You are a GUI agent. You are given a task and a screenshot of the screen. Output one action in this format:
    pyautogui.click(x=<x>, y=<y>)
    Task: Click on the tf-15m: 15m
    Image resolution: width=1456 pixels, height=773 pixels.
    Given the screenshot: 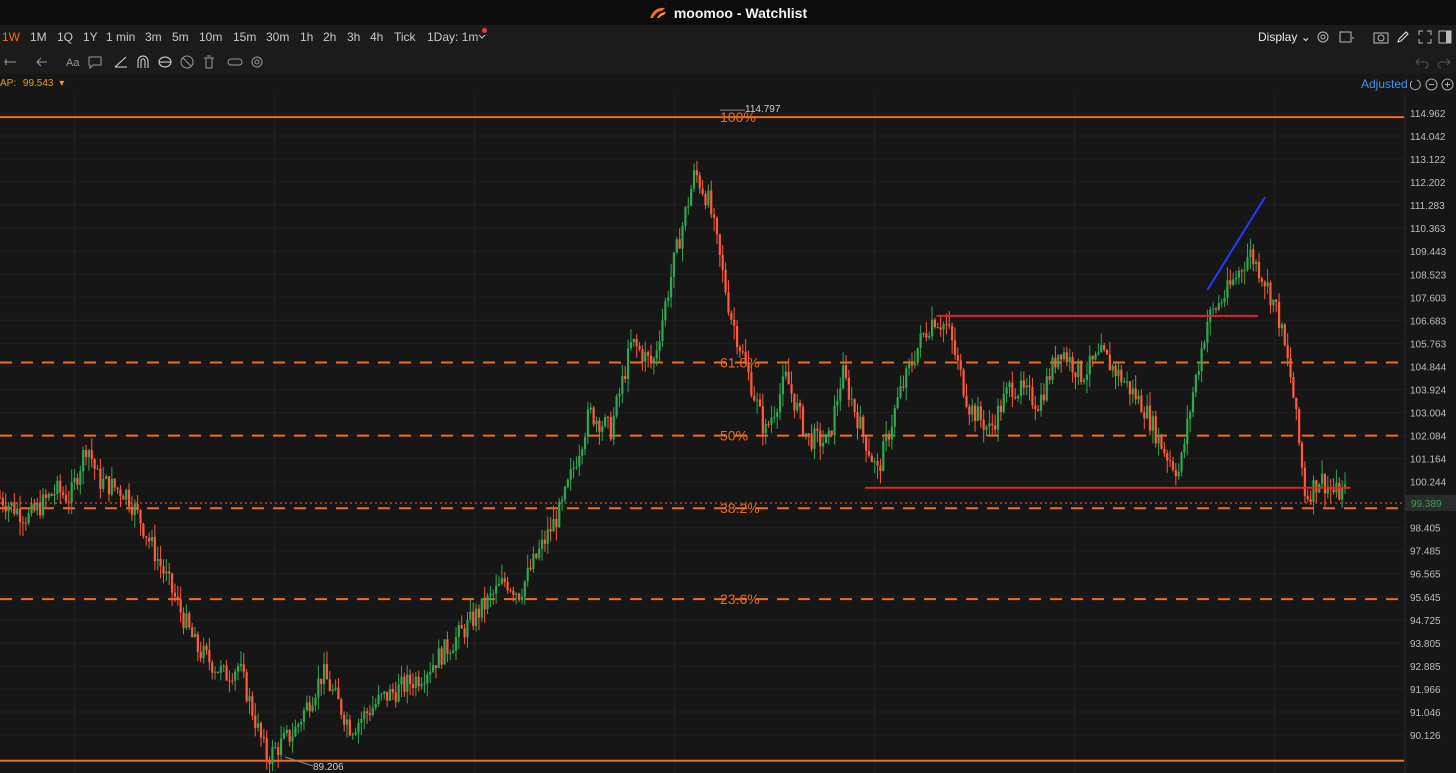 What is the action you would take?
    pyautogui.click(x=244, y=37)
    